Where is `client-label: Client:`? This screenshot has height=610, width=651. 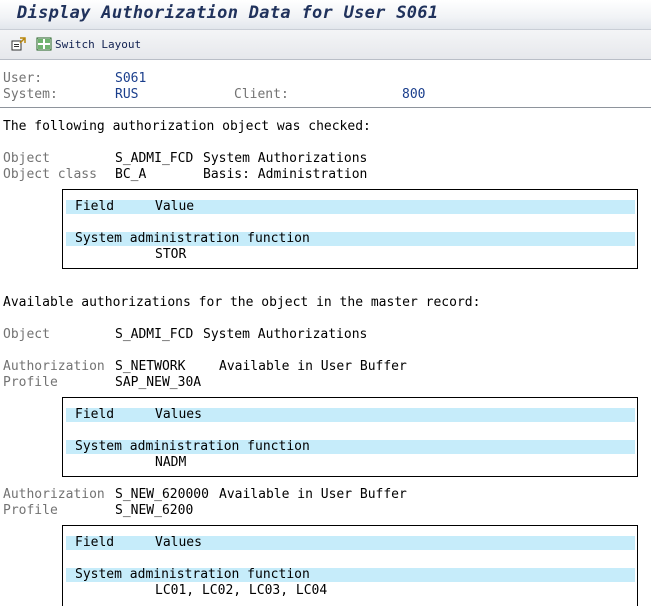
client-label: Client: is located at coordinates (261, 94).